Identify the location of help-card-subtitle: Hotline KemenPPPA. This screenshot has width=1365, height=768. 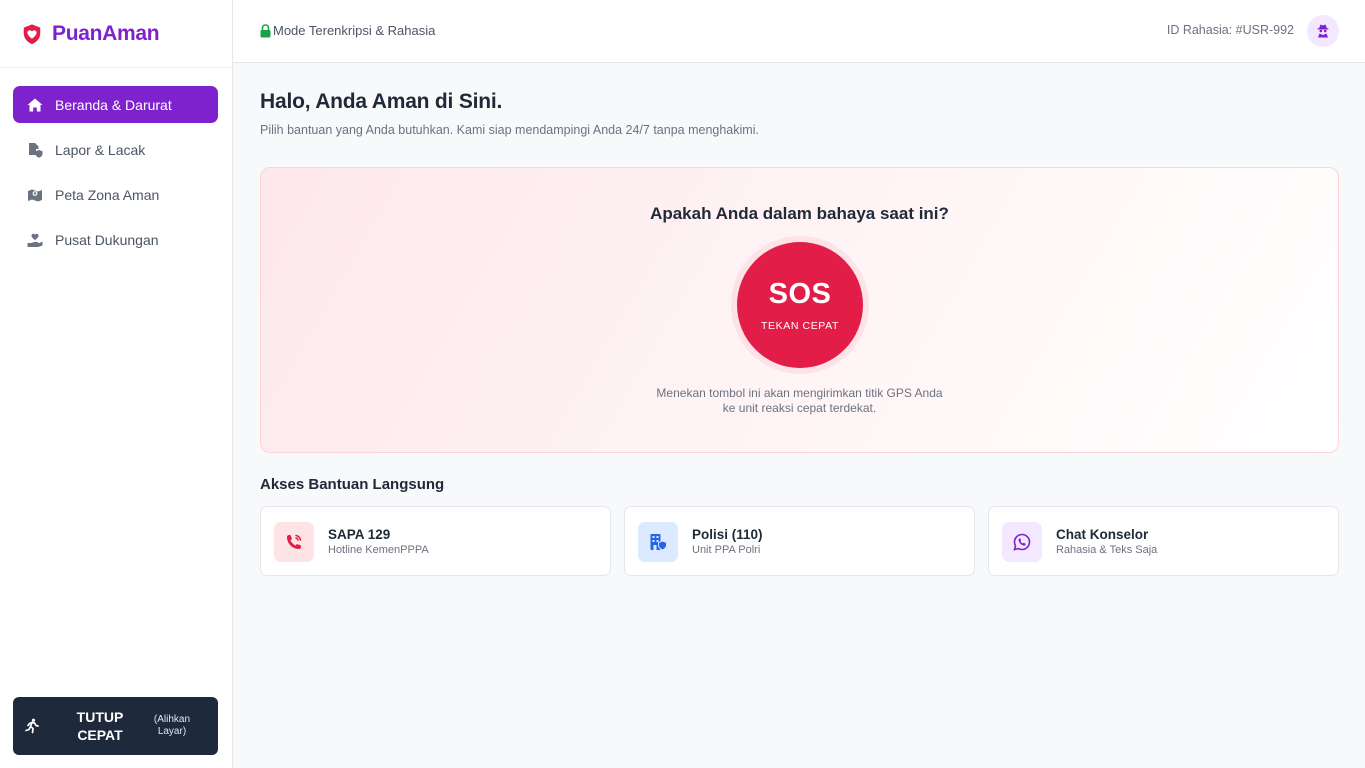
(378, 550).